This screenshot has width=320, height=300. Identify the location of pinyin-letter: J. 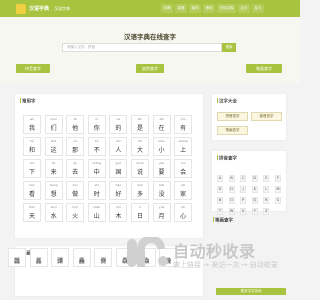
(243, 189).